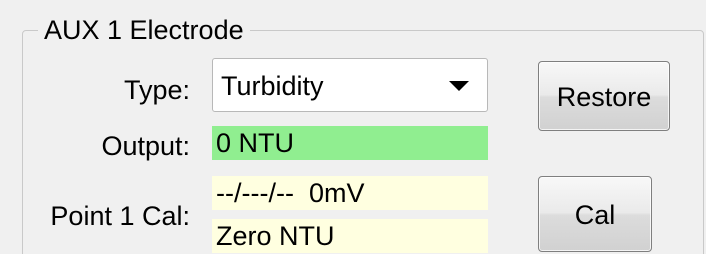  I want to click on point-1-cal-label: Point 1 Cal:, so click(120, 216).